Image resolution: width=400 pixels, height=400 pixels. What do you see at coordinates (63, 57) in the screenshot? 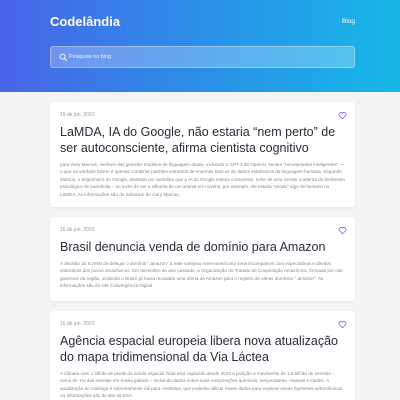
I see `search-icon` at bounding box center [63, 57].